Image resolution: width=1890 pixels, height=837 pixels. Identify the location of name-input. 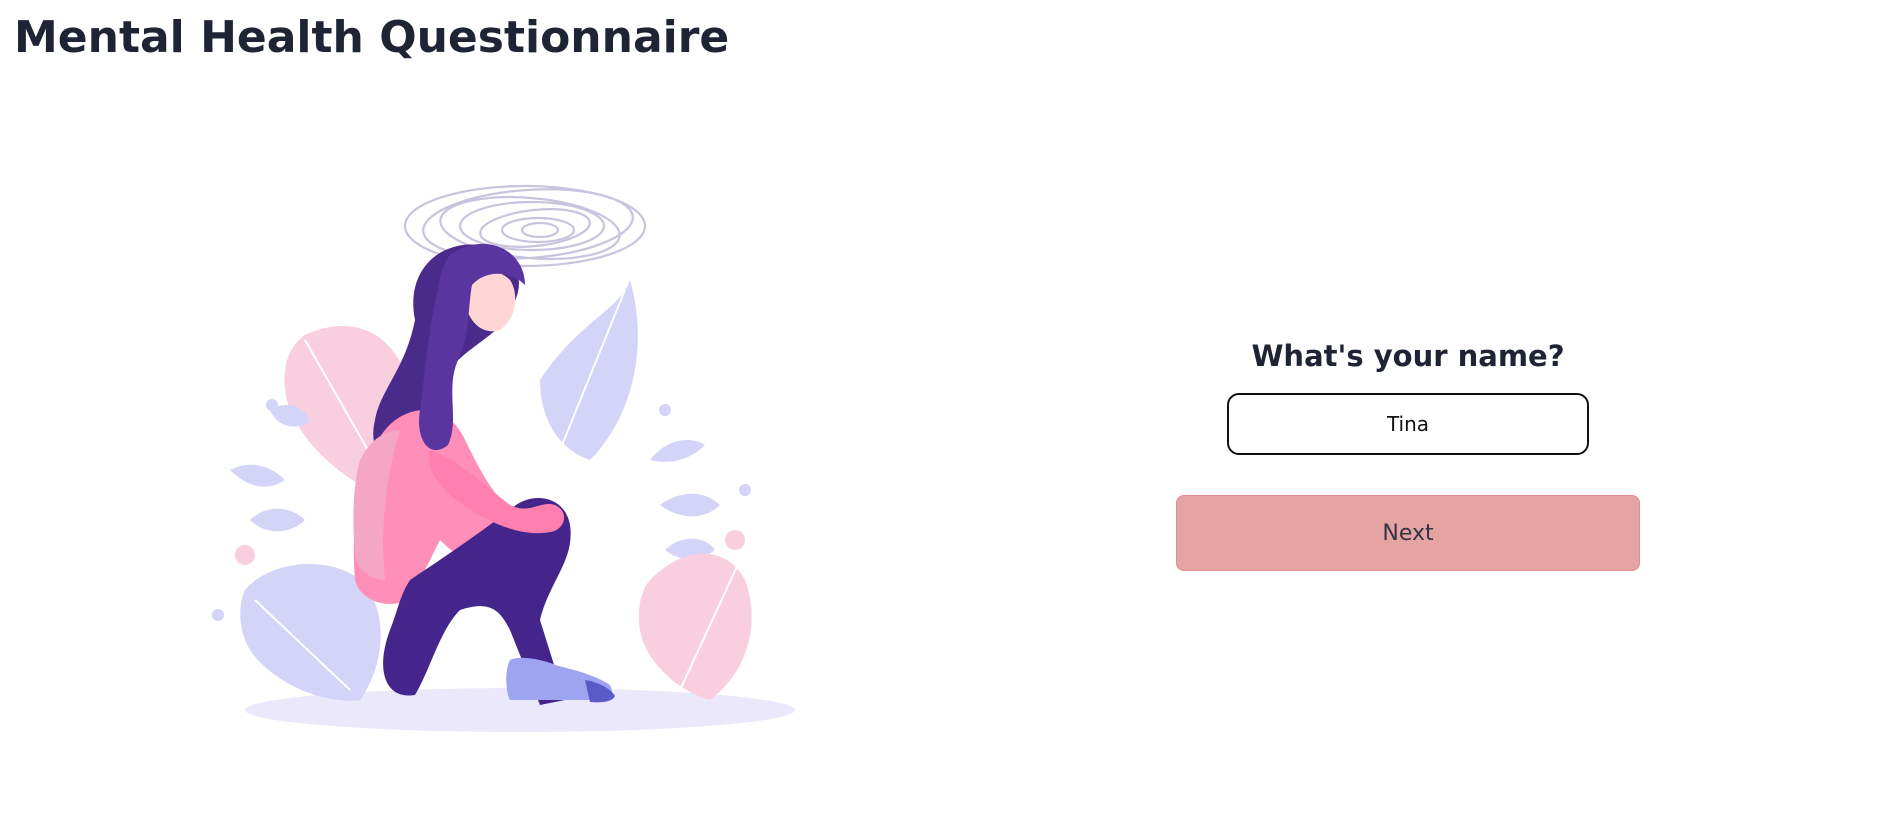
(1408, 424).